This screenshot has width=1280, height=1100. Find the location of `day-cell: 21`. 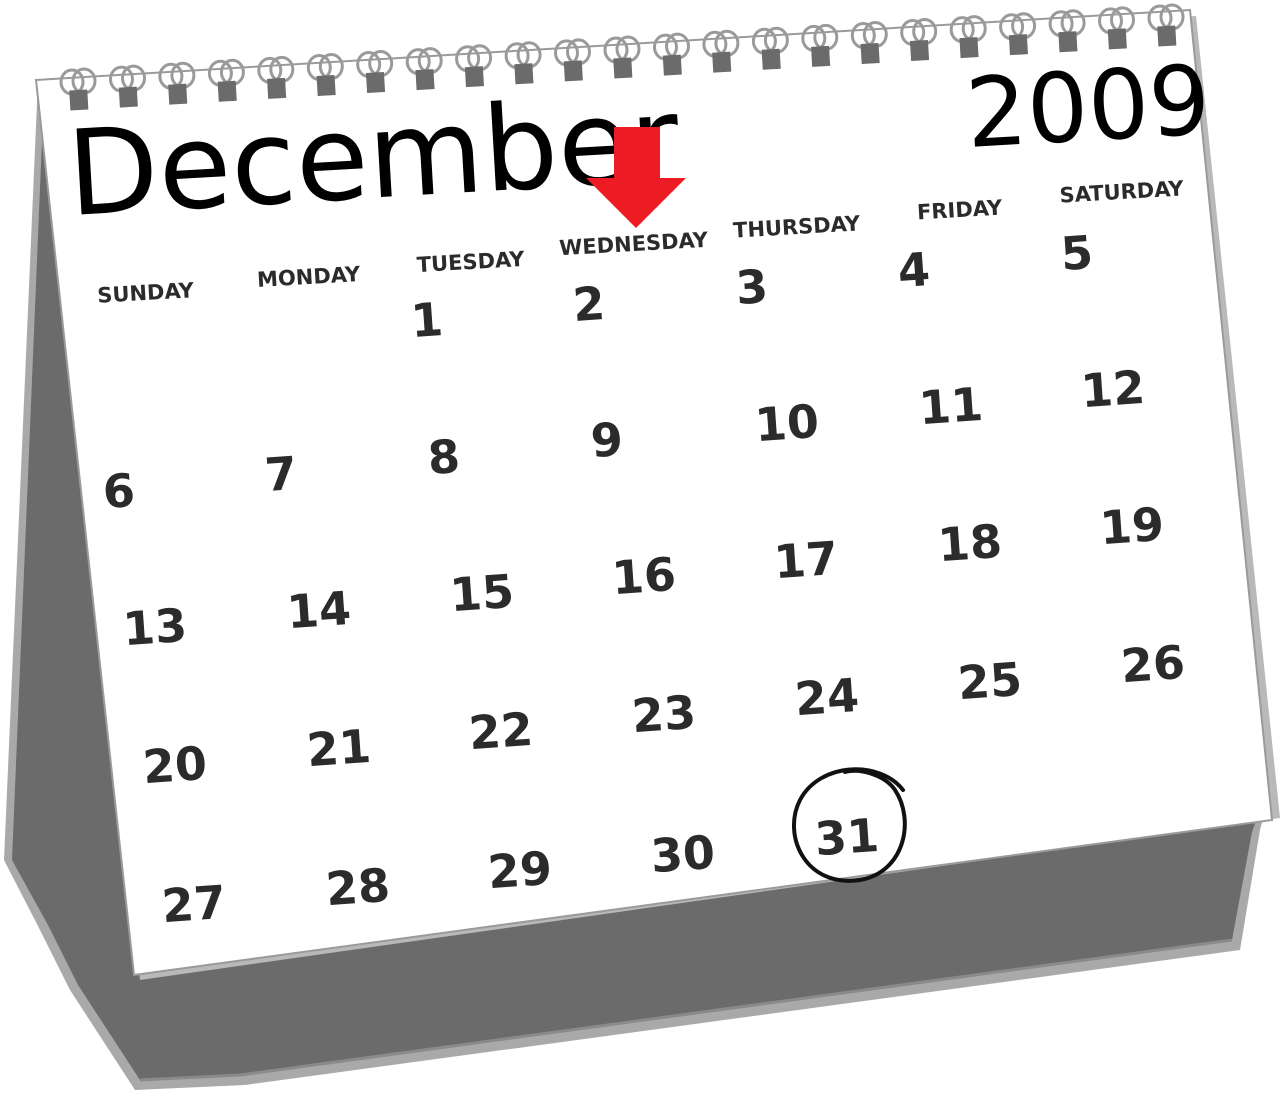

day-cell: 21 is located at coordinates (339, 748).